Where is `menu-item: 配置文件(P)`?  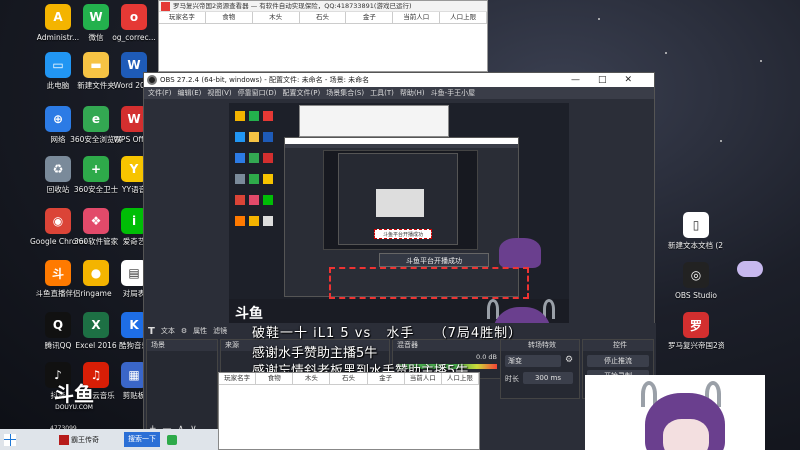 menu-item: 配置文件(P) is located at coordinates (302, 93).